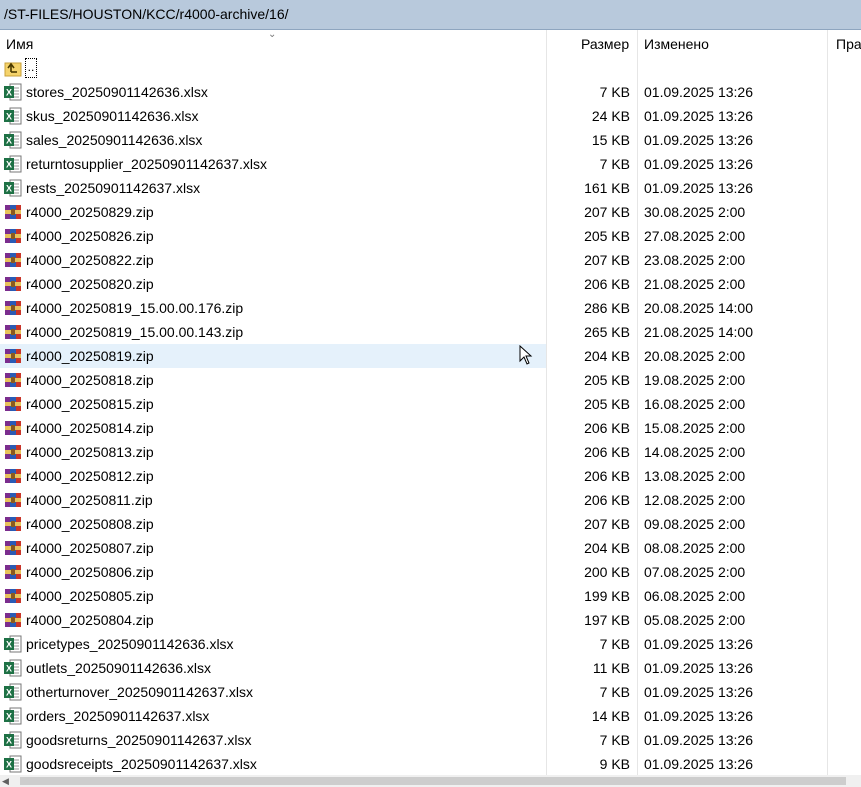 The image size is (861, 787). Describe the element at coordinates (698, 308) in the screenshot. I see `file-modified: 20.08.2025 14:00` at that location.